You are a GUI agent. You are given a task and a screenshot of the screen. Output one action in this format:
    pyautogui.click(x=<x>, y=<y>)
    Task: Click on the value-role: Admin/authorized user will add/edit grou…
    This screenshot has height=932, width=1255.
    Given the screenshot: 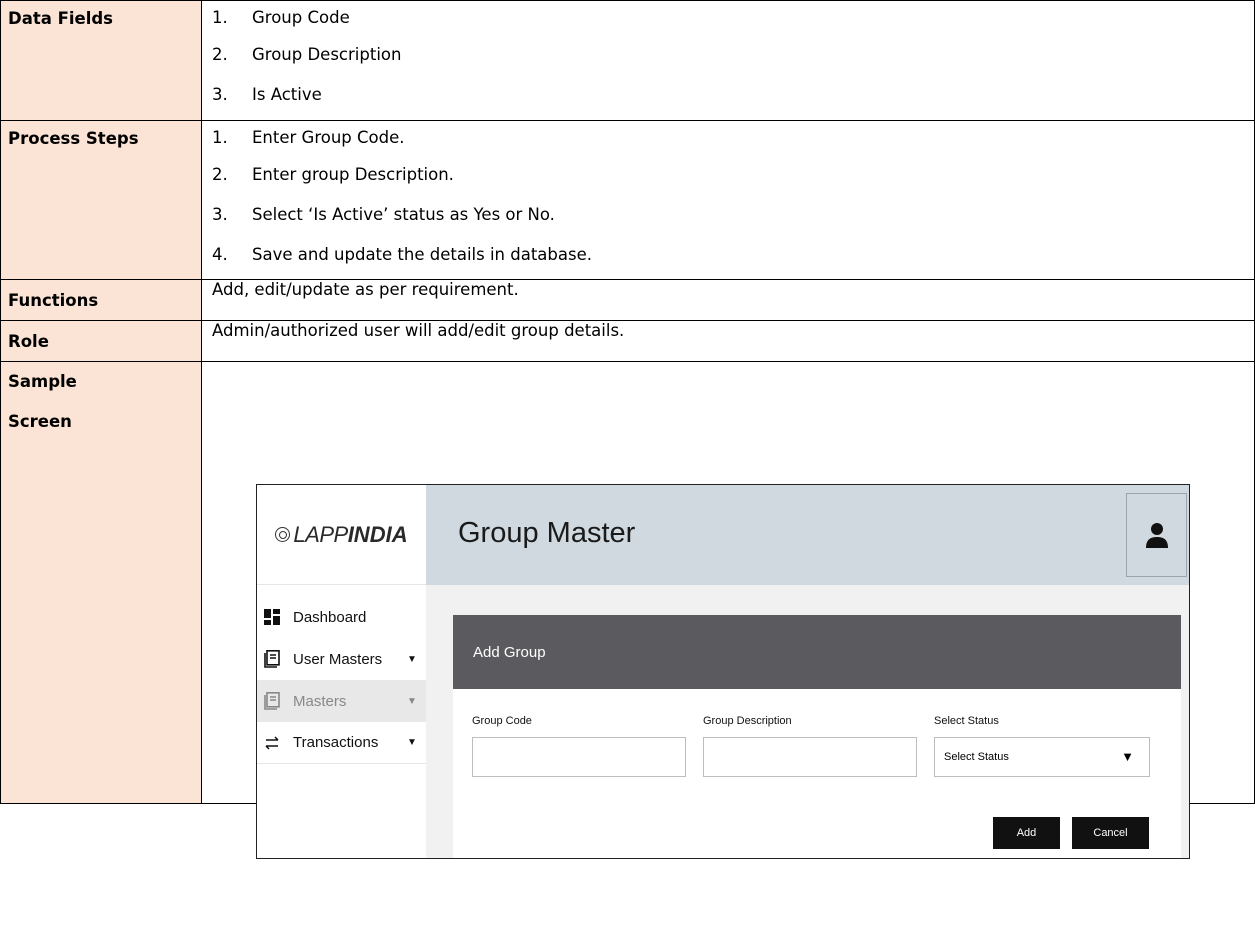 What is the action you would take?
    pyautogui.click(x=728, y=341)
    